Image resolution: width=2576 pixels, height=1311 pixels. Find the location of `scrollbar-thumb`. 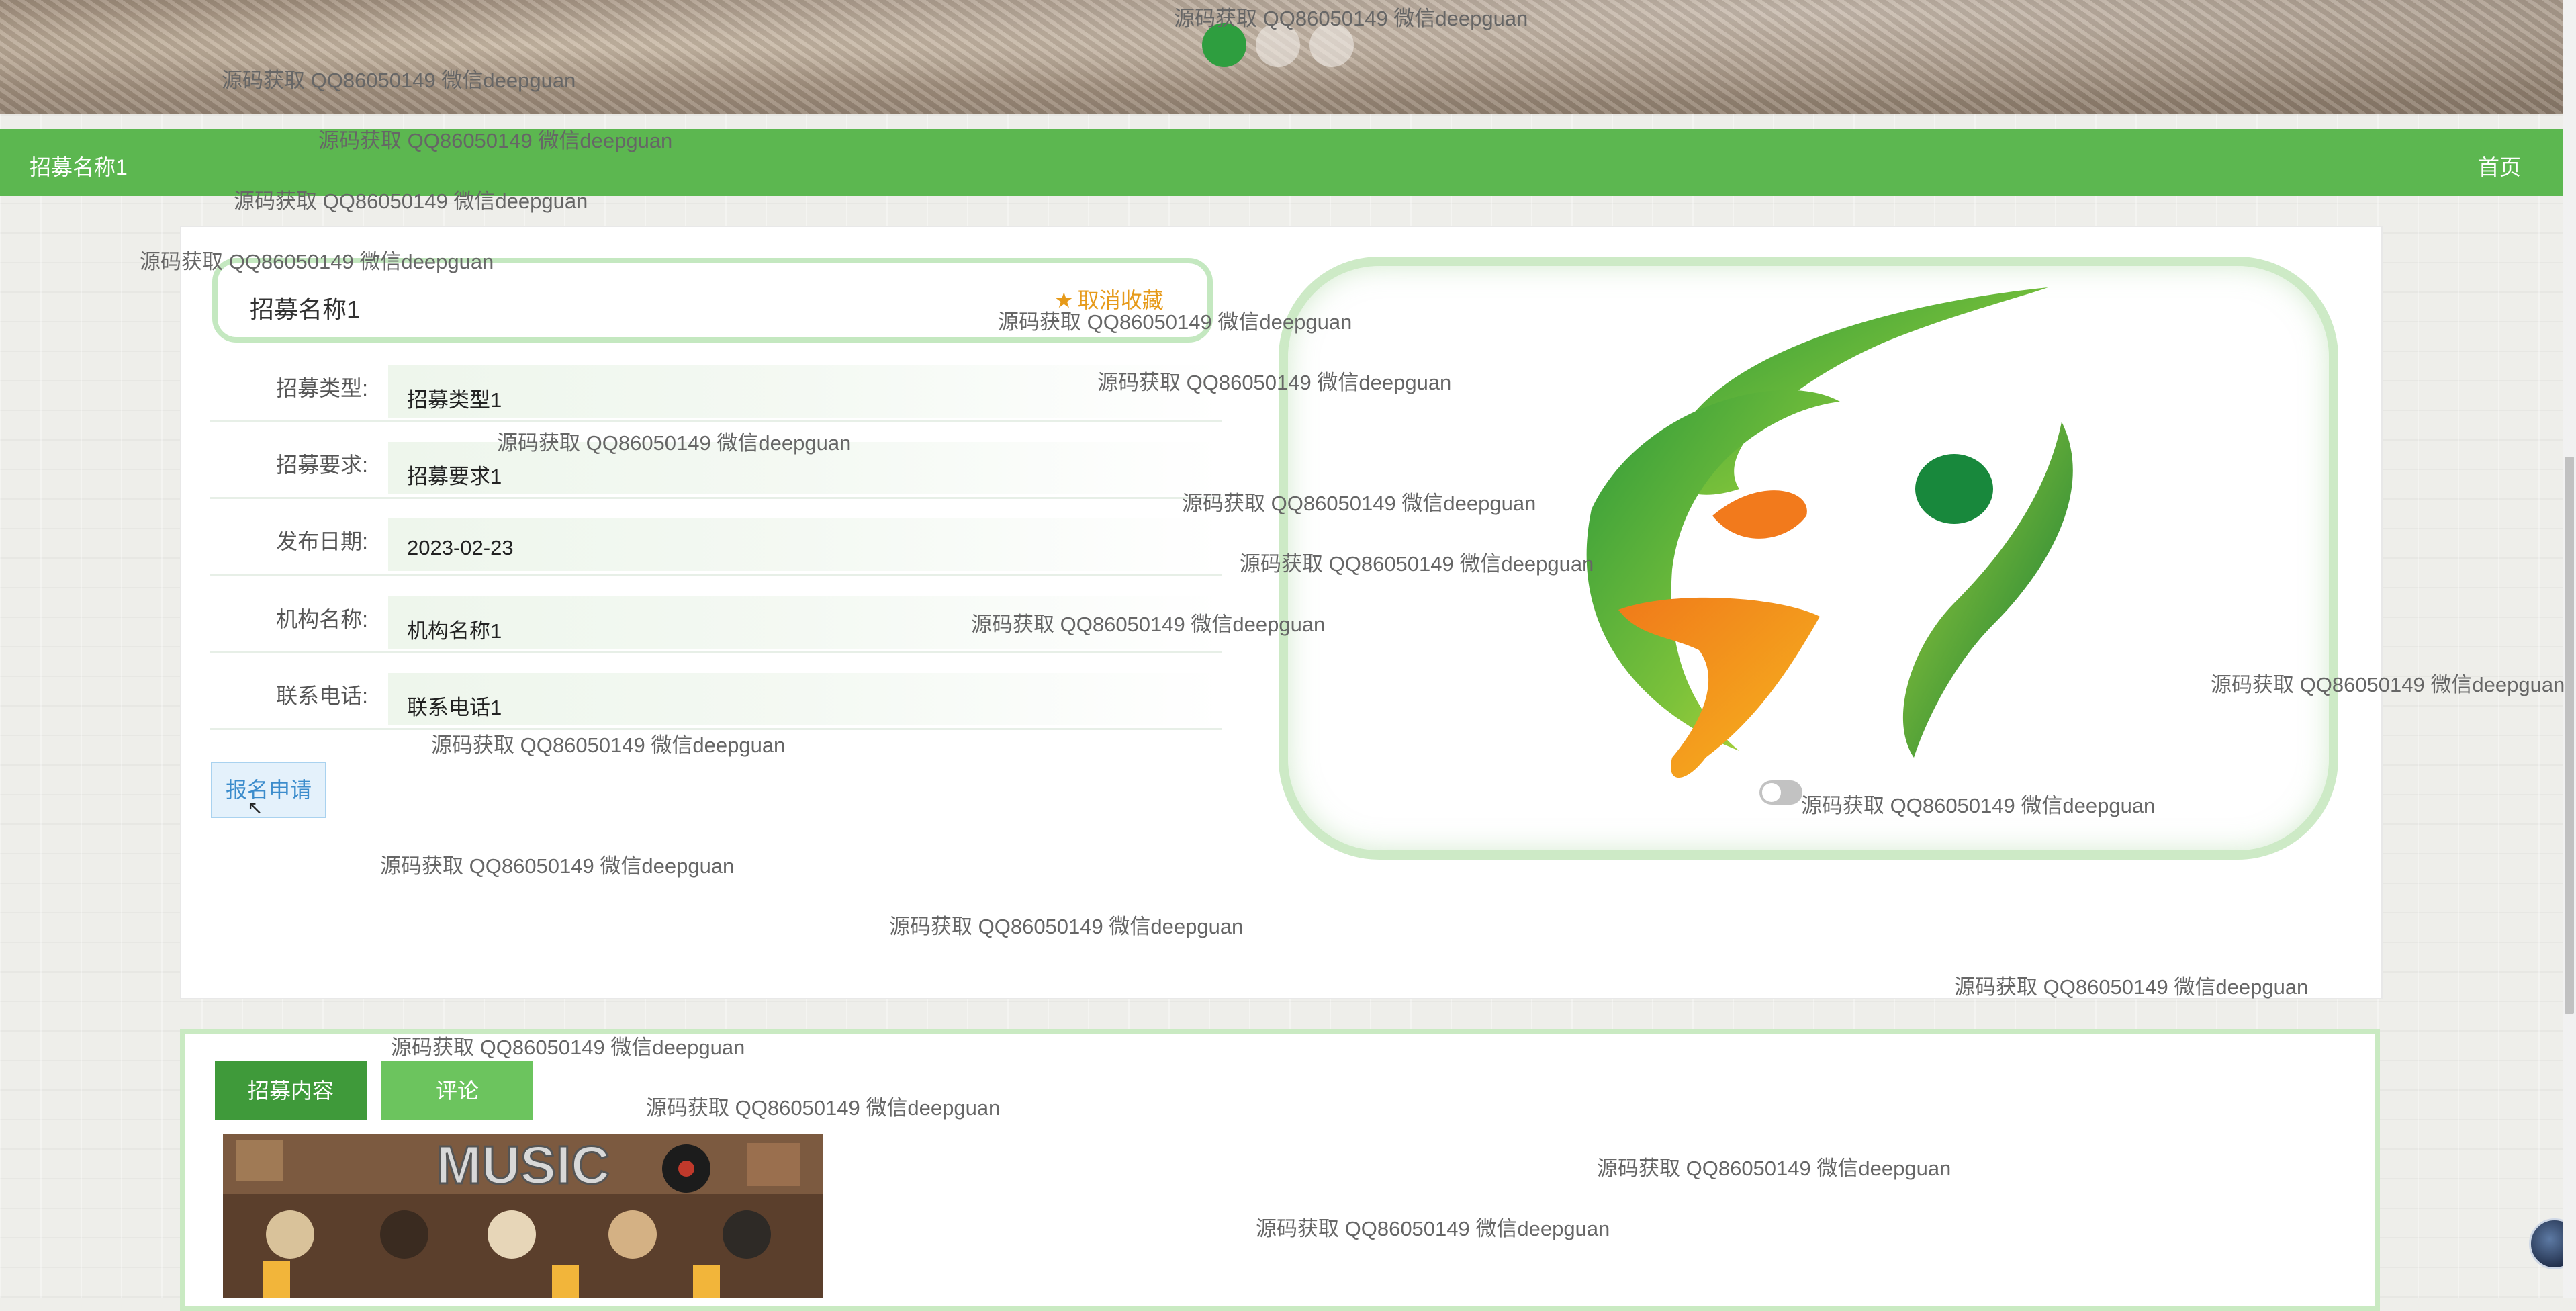

scrollbar-thumb is located at coordinates (2569, 735).